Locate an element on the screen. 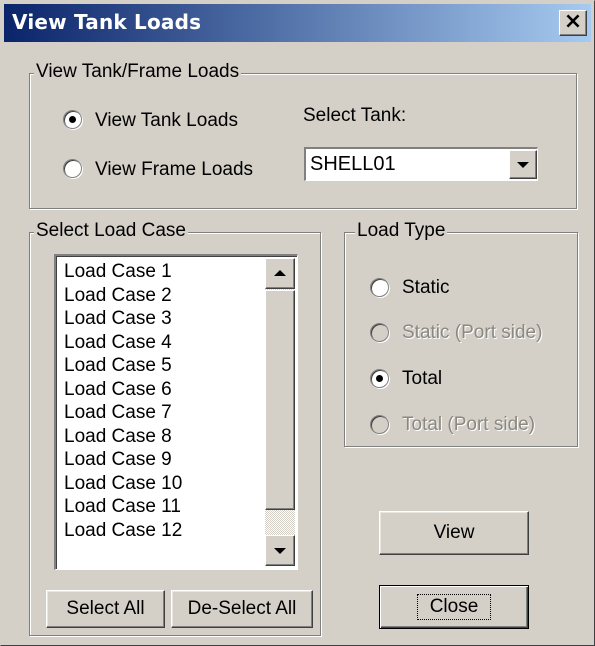 This screenshot has width=595, height=646. window-title: View Tank Loads is located at coordinates (107, 22).